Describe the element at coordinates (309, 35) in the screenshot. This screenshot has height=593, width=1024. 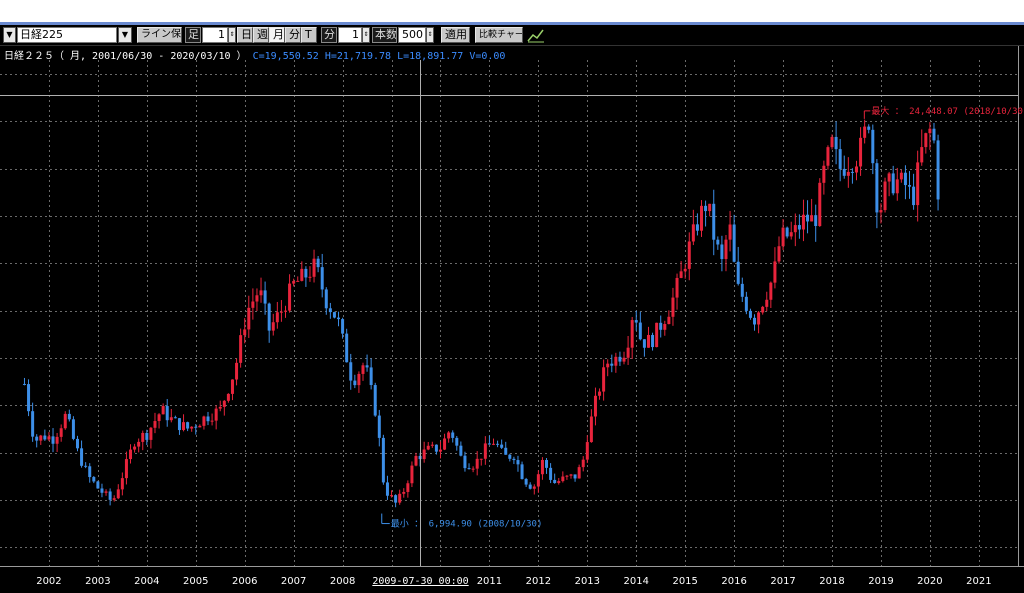
I see `tick-button: T` at that location.